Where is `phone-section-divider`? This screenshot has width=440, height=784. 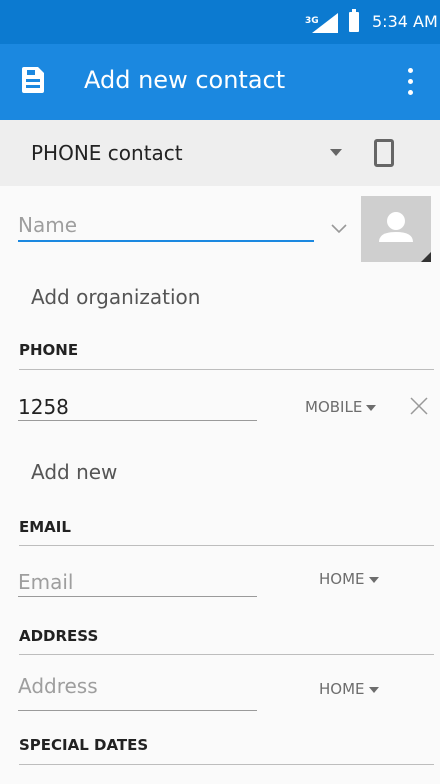
phone-section-divider is located at coordinates (226, 369).